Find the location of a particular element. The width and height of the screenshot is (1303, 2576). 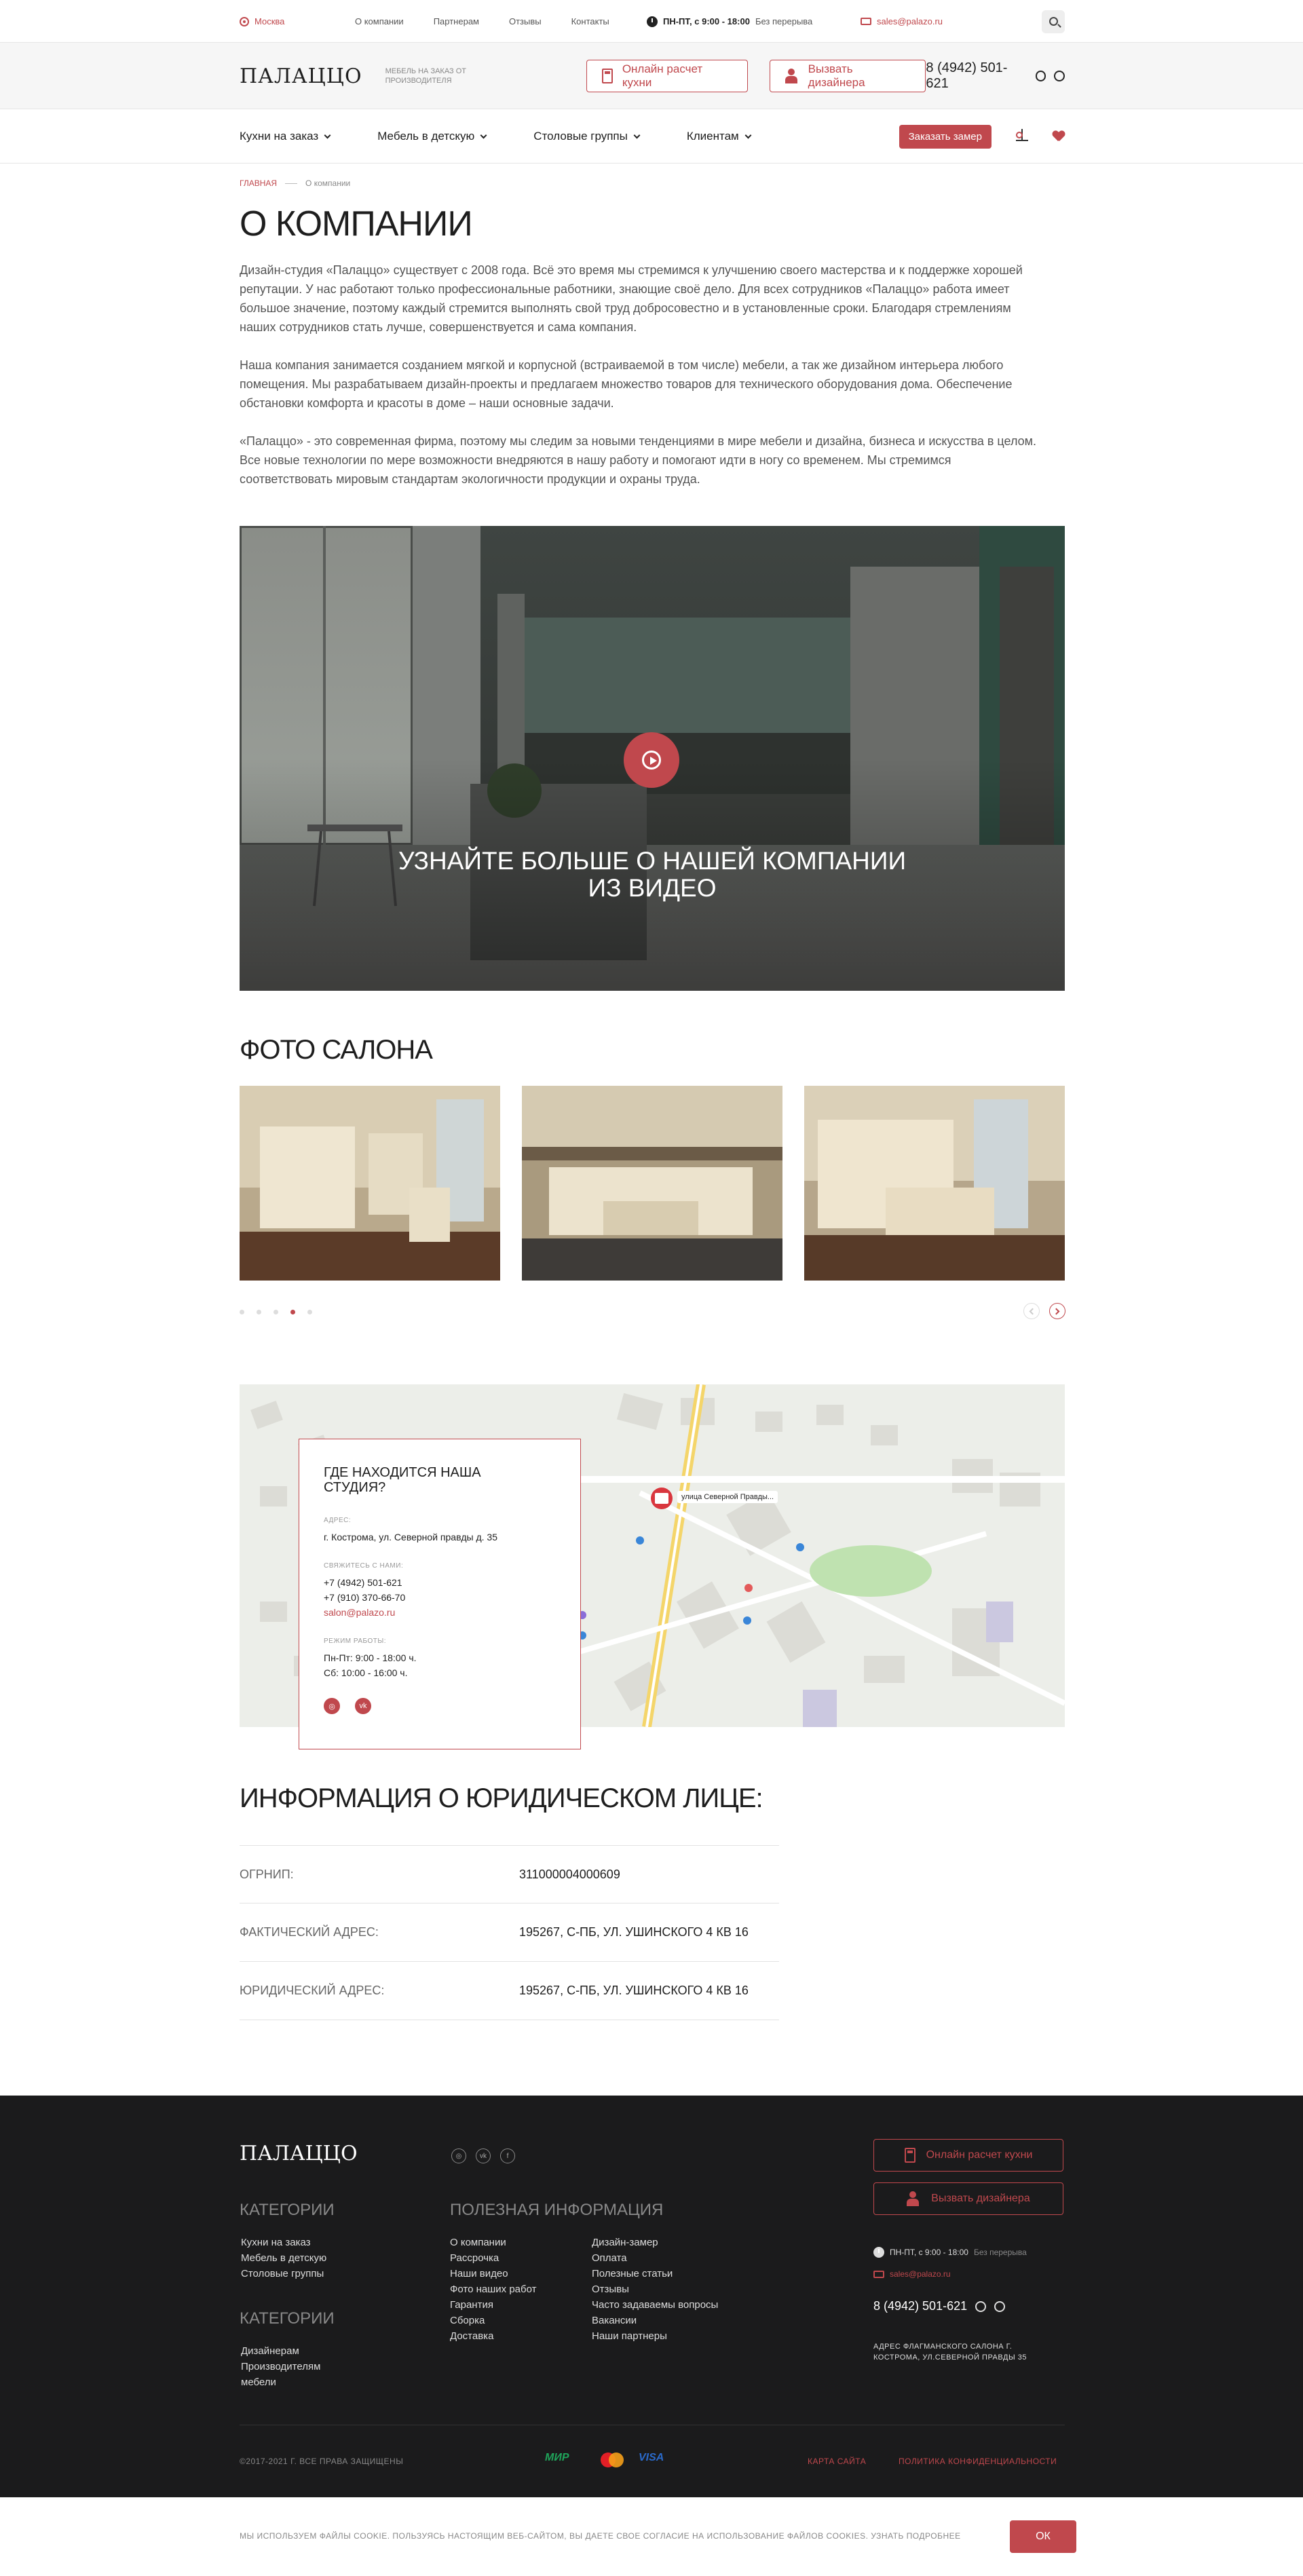

studio-info-title: ГДЕ НАХОДИТСЯ НАША СТУДИЯ? is located at coordinates (402, 1480).